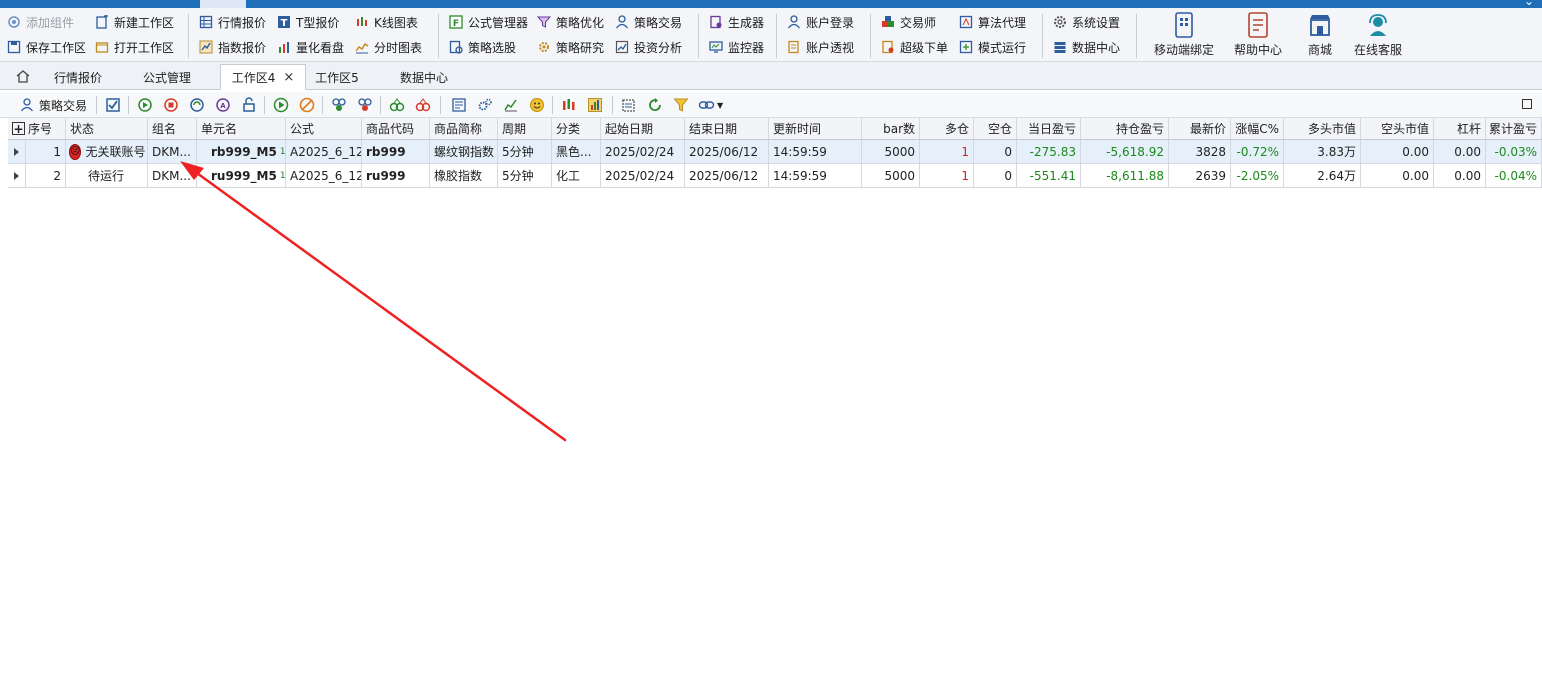  Describe the element at coordinates (145, 105) in the screenshot. I see `start-trade-button` at that location.